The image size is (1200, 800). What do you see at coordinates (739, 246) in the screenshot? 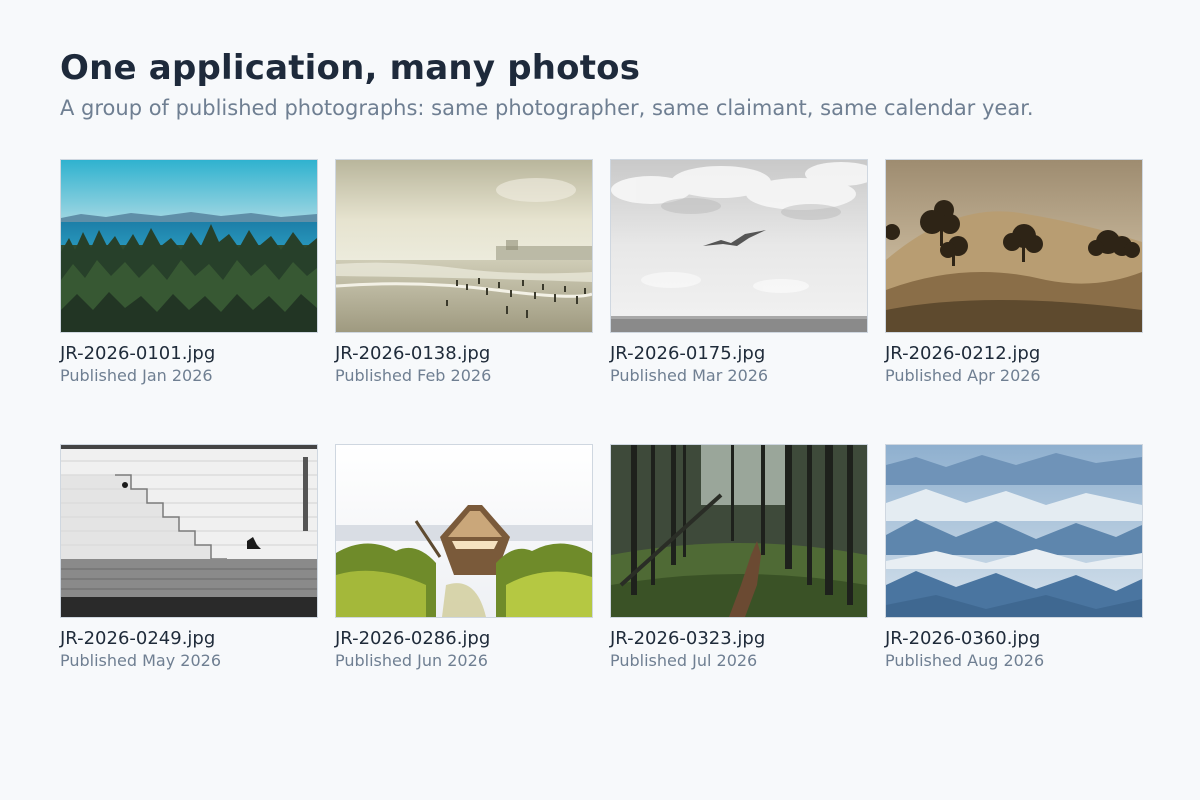
I see `seagull-sky-photo` at bounding box center [739, 246].